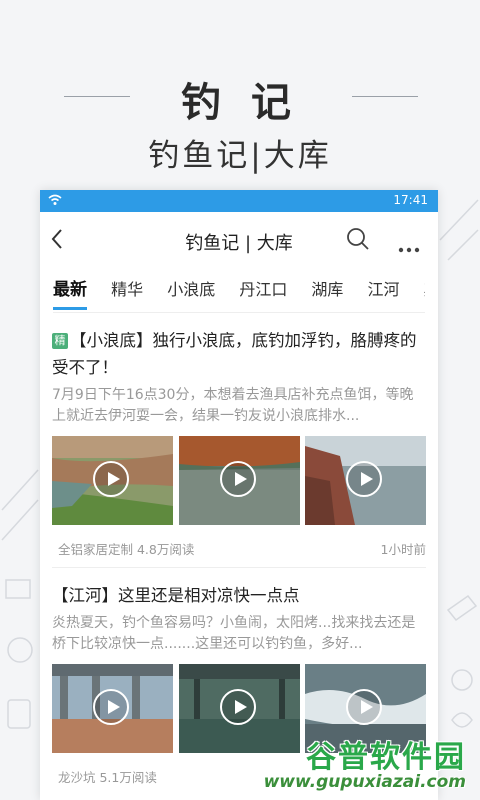 Image resolution: width=480 pixels, height=800 pixels. I want to click on category-tabs: 最新 精华 小浪底 丹江口 湖库 江河 其, so click(239, 290).